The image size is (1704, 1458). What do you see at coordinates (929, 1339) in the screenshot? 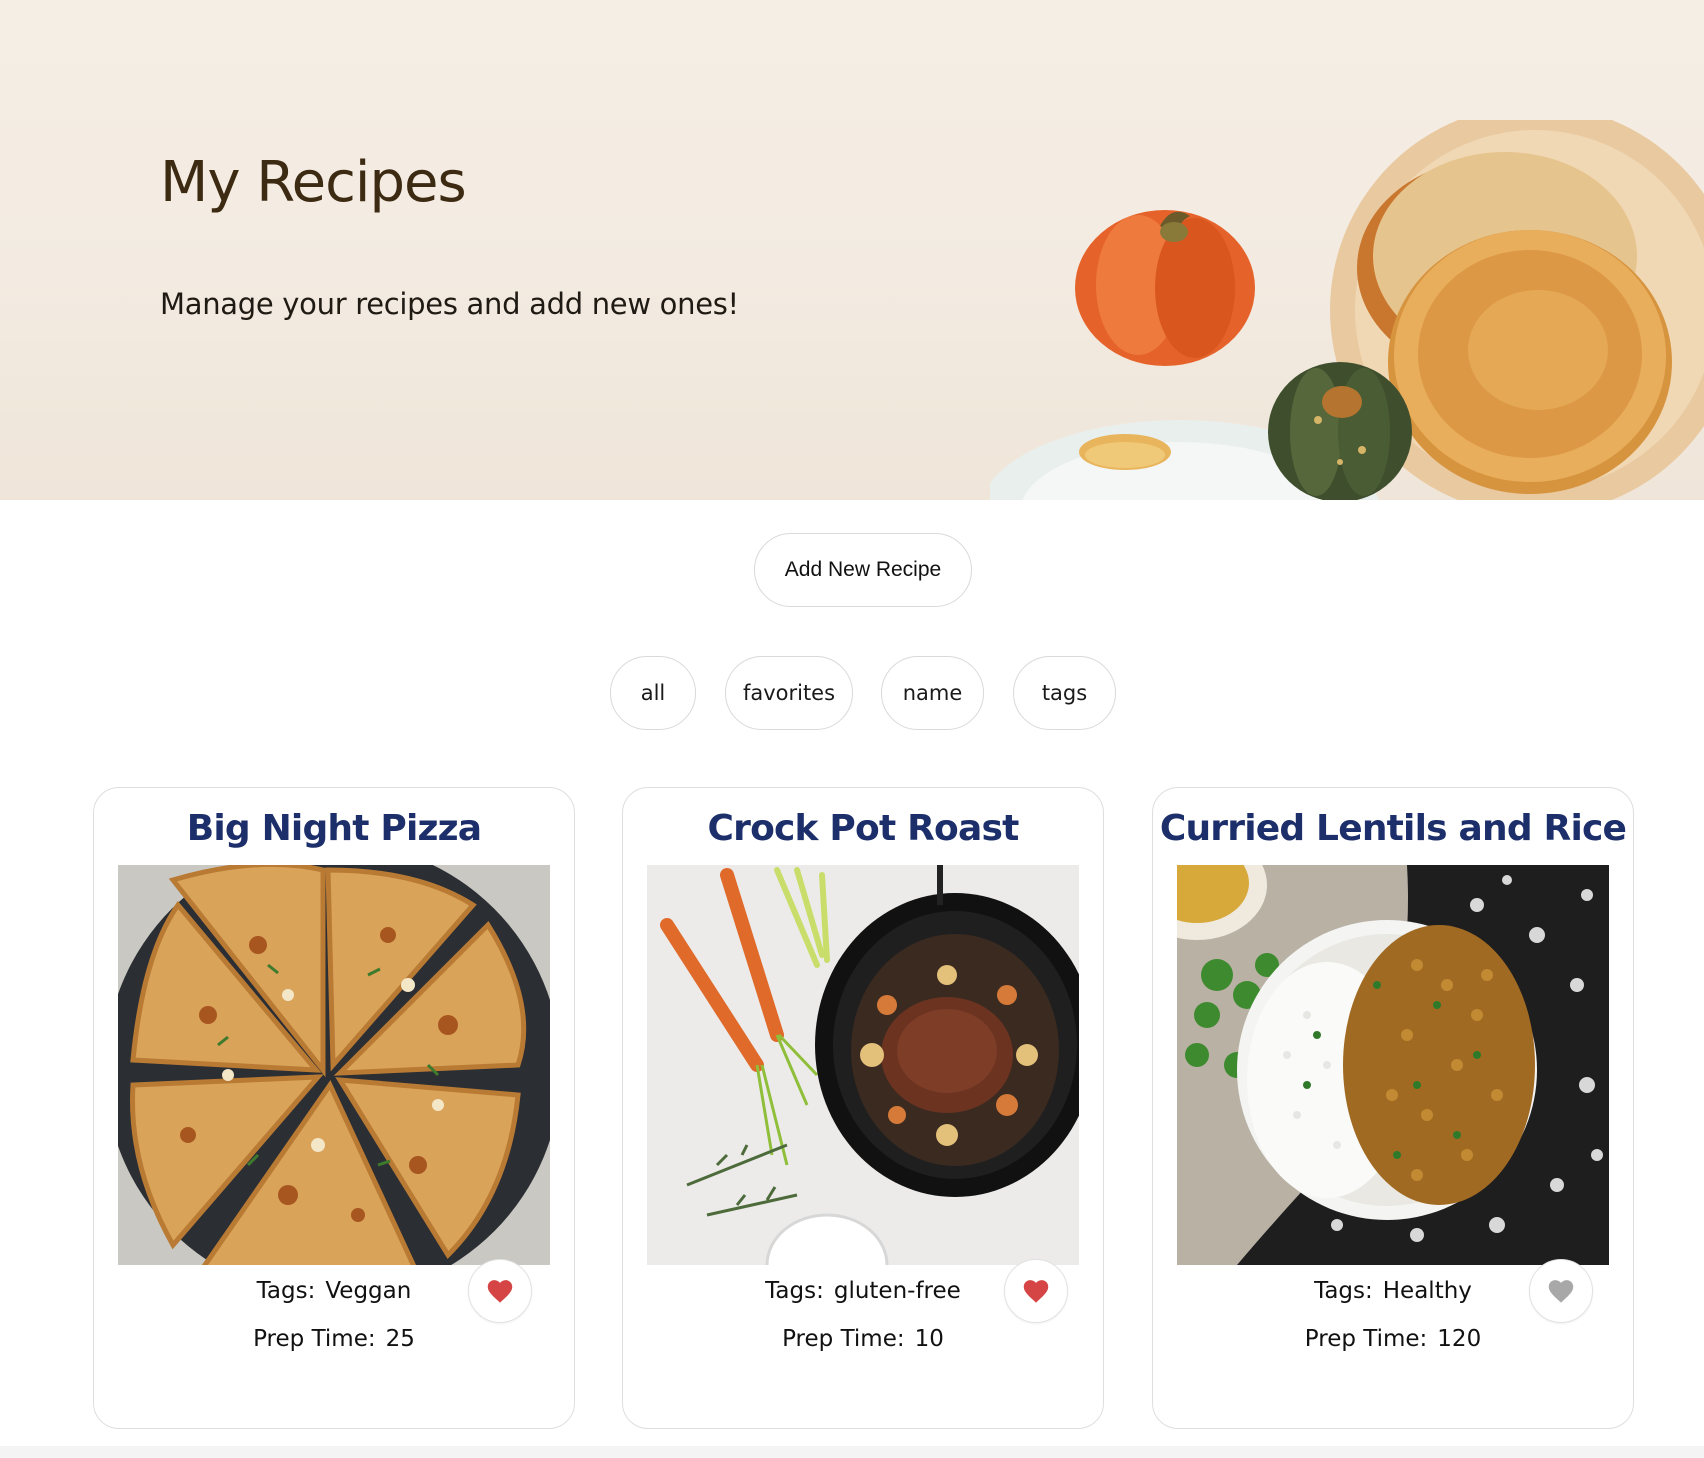
I see `recipe-prep-time: 10` at bounding box center [929, 1339].